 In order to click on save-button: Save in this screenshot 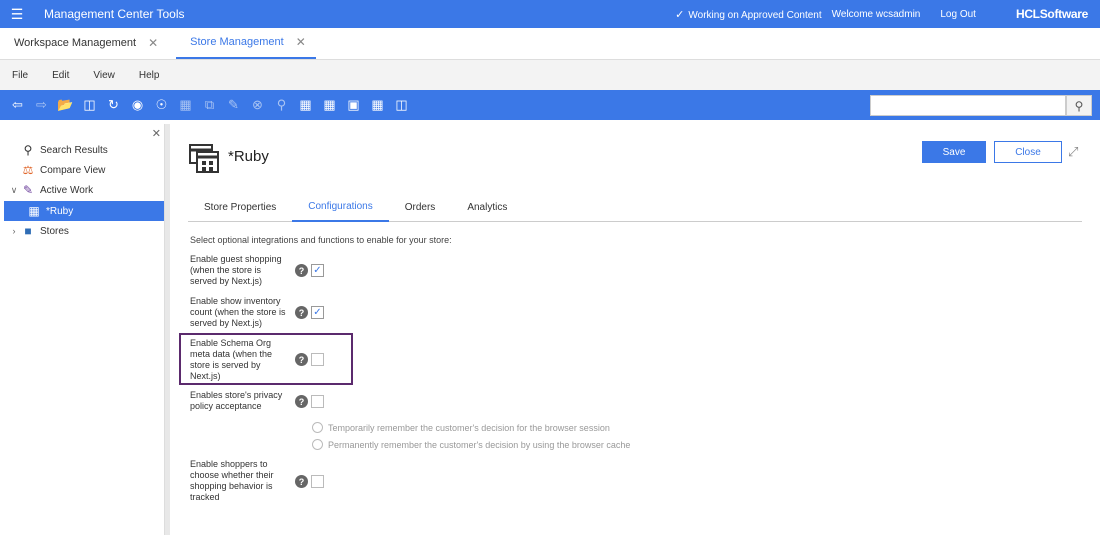, I will do `click(954, 152)`.